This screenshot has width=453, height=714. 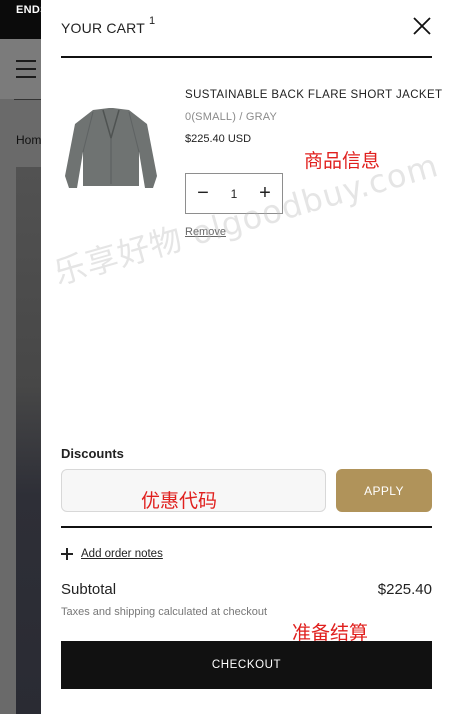 What do you see at coordinates (26, 69) in the screenshot?
I see `menu-icon` at bounding box center [26, 69].